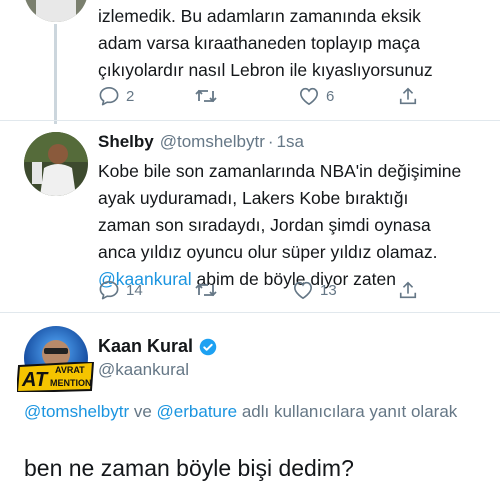  Describe the element at coordinates (189, 468) in the screenshot. I see `main-tweet-text: ben ne zaman böyle bişi dedim?` at that location.